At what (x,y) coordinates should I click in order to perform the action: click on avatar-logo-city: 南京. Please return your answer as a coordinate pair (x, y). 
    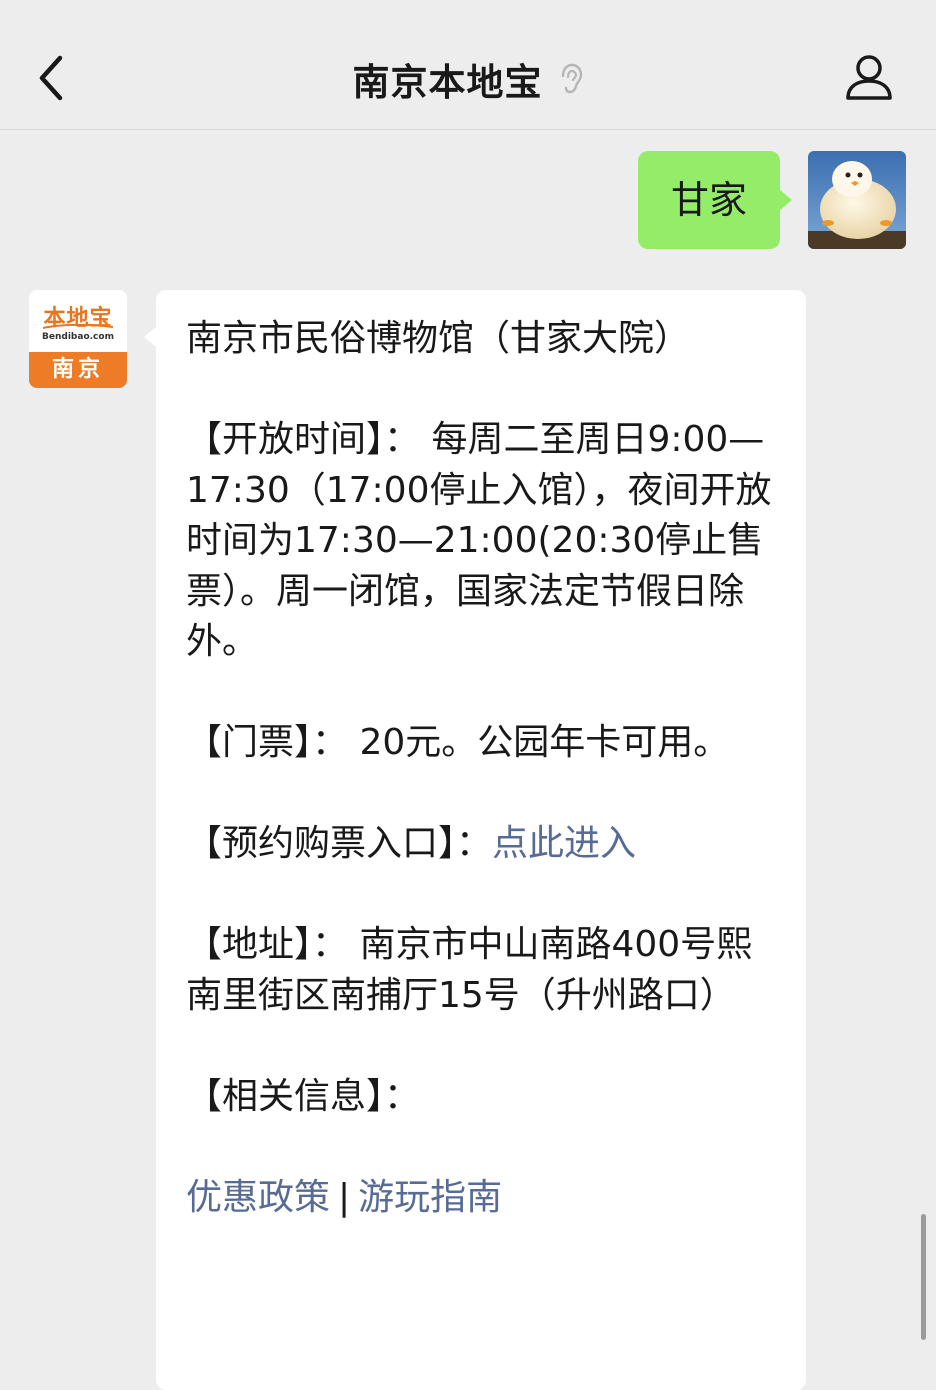
    Looking at the image, I should click on (78, 370).